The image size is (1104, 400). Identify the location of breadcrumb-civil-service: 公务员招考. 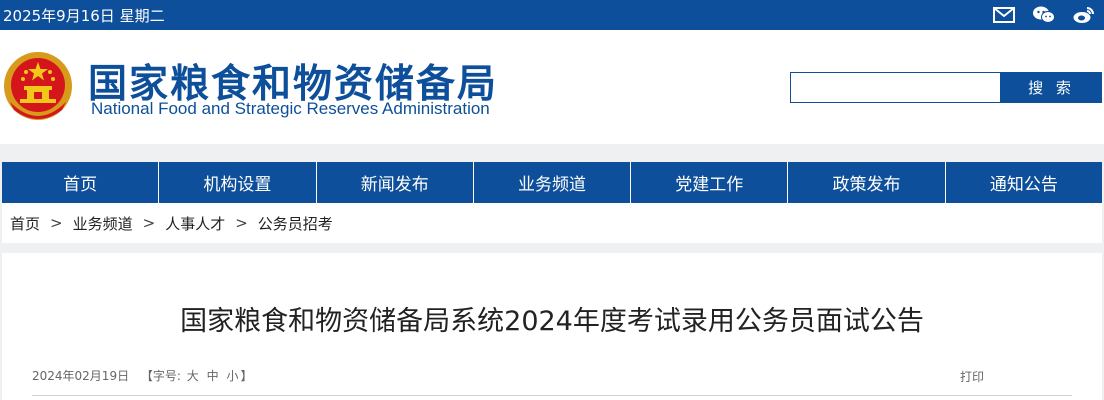
(295, 223).